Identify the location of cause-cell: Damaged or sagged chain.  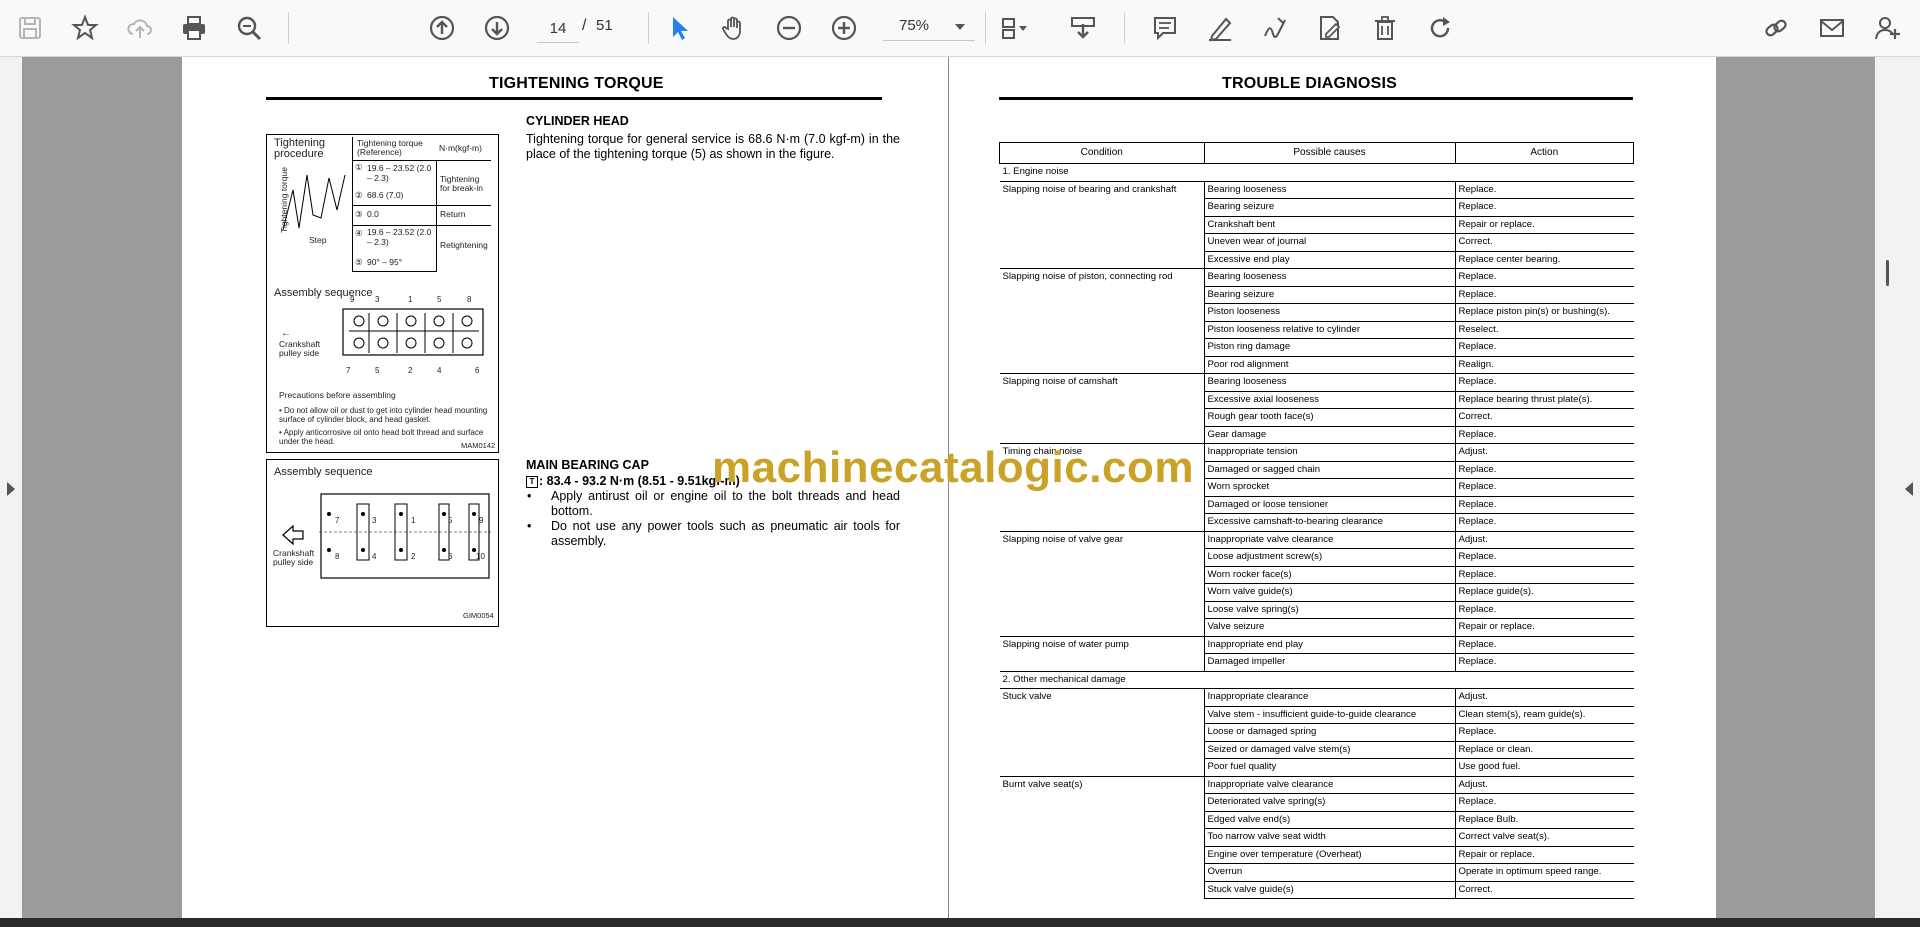
(1330, 470).